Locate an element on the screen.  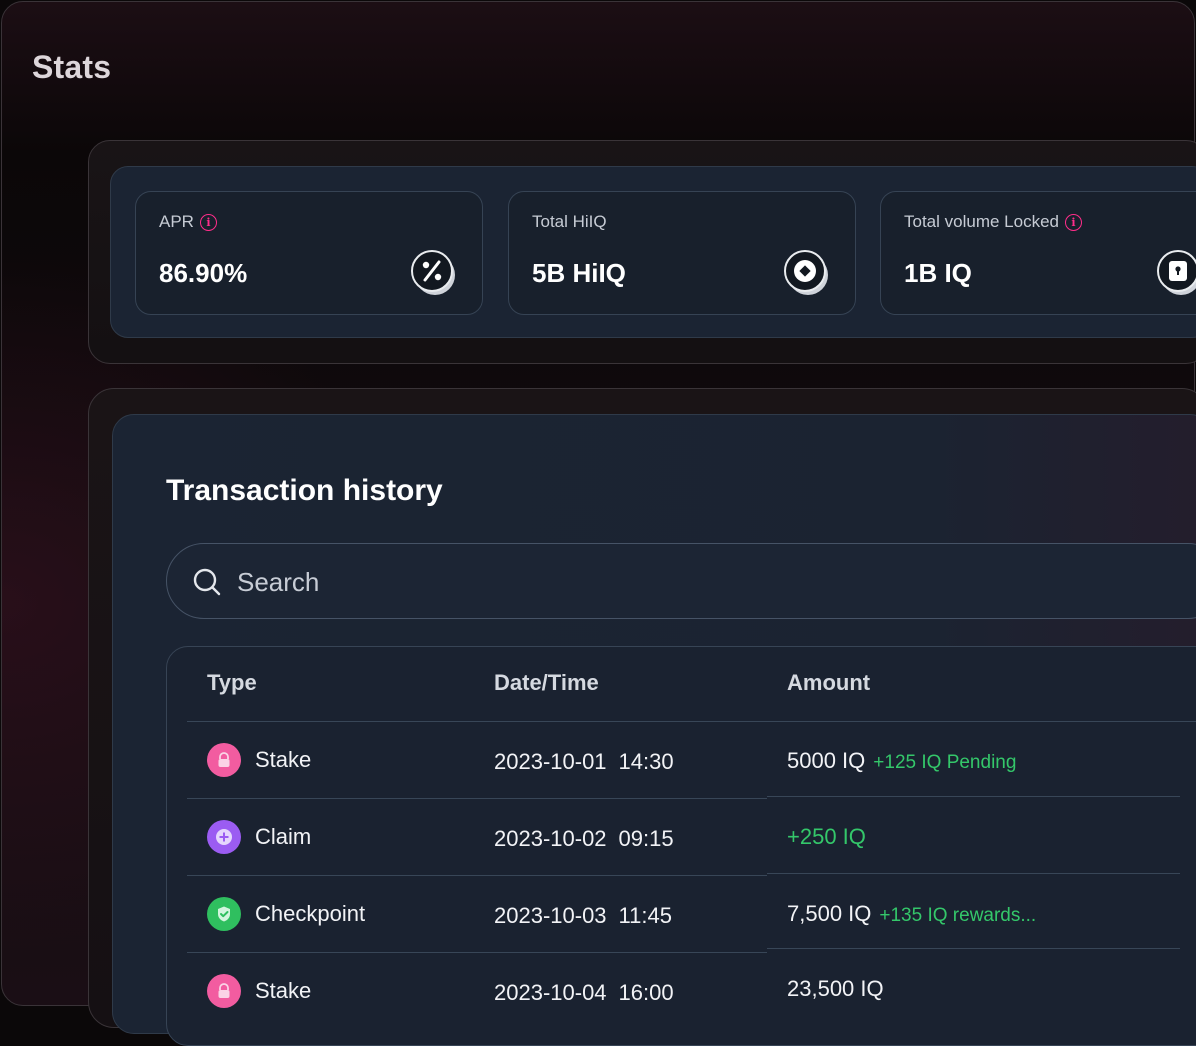
coin-icon is located at coordinates (806, 272).